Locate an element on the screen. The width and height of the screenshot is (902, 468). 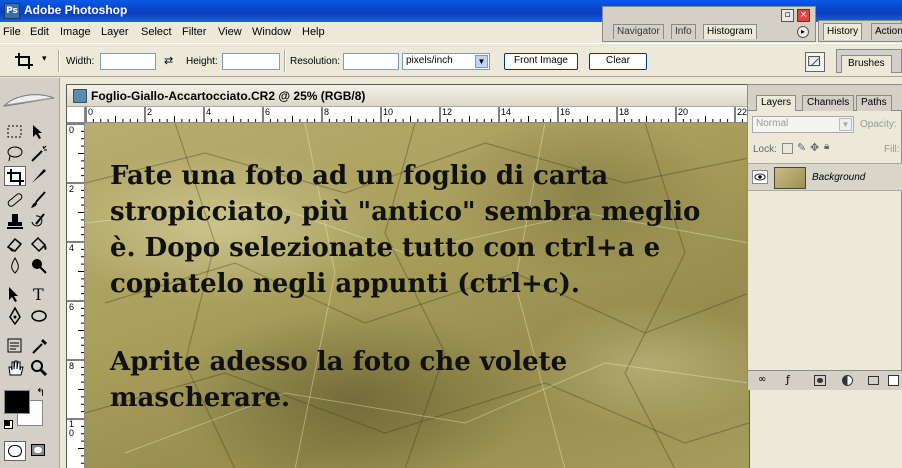
layer-mask-icon is located at coordinates (820, 380).